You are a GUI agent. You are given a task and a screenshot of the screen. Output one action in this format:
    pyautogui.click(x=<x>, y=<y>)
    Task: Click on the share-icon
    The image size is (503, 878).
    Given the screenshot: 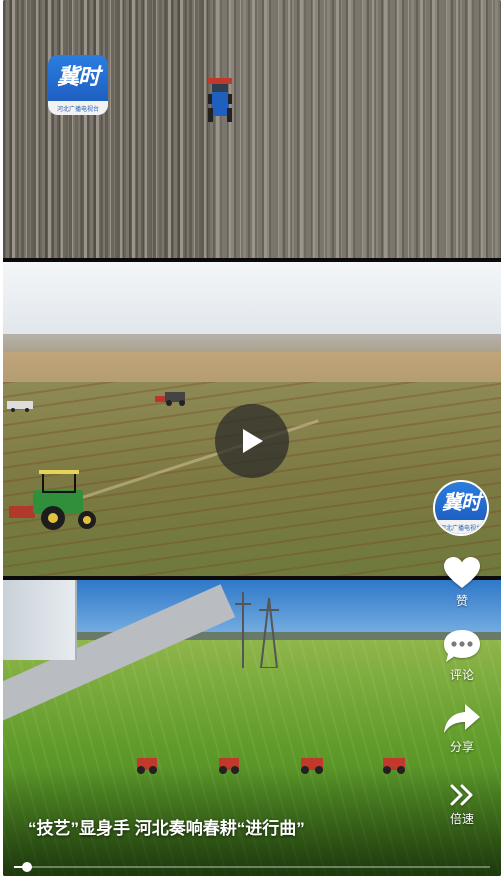 What is the action you would take?
    pyautogui.click(x=462, y=718)
    